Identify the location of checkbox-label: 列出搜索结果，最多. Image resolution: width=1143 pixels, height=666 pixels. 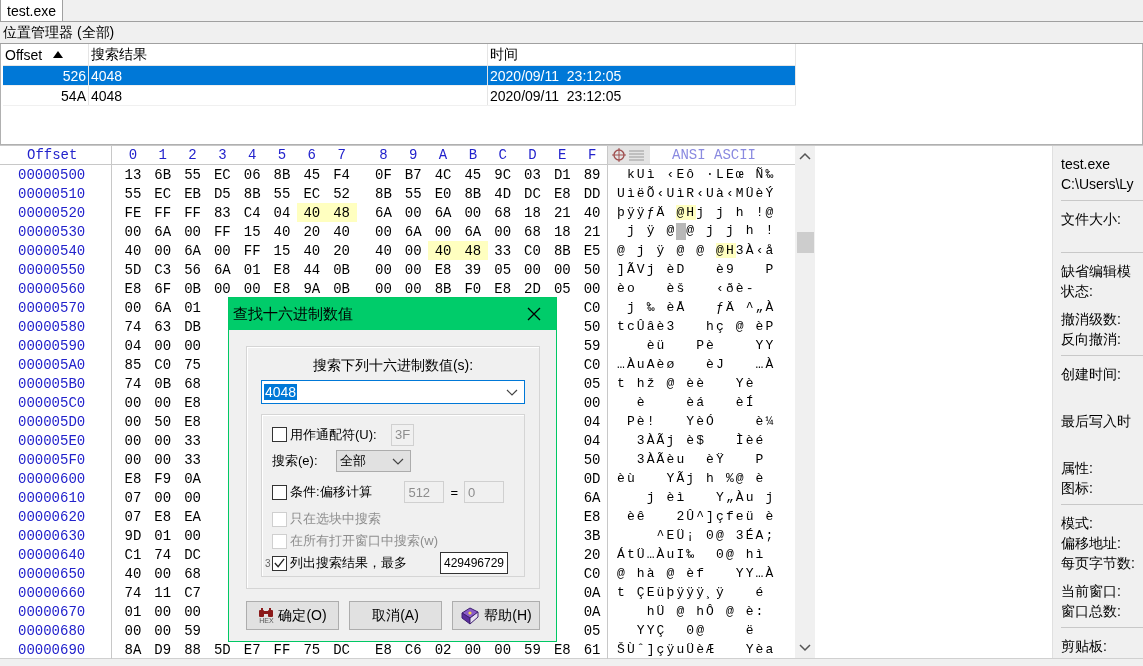
(348, 563).